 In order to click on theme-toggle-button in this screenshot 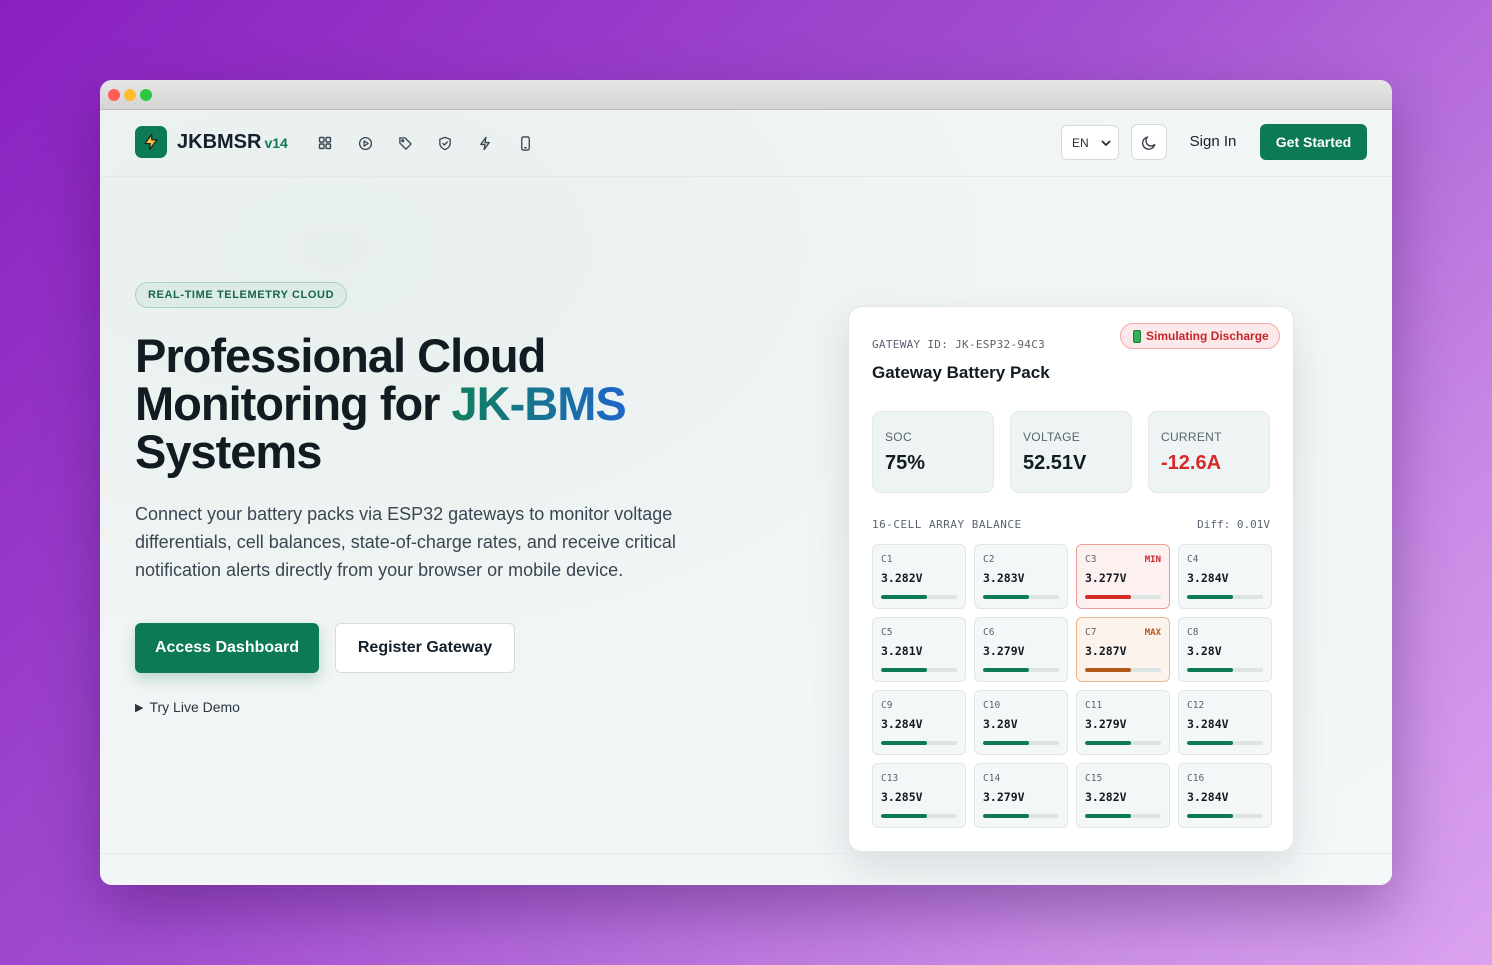, I will do `click(1149, 142)`.